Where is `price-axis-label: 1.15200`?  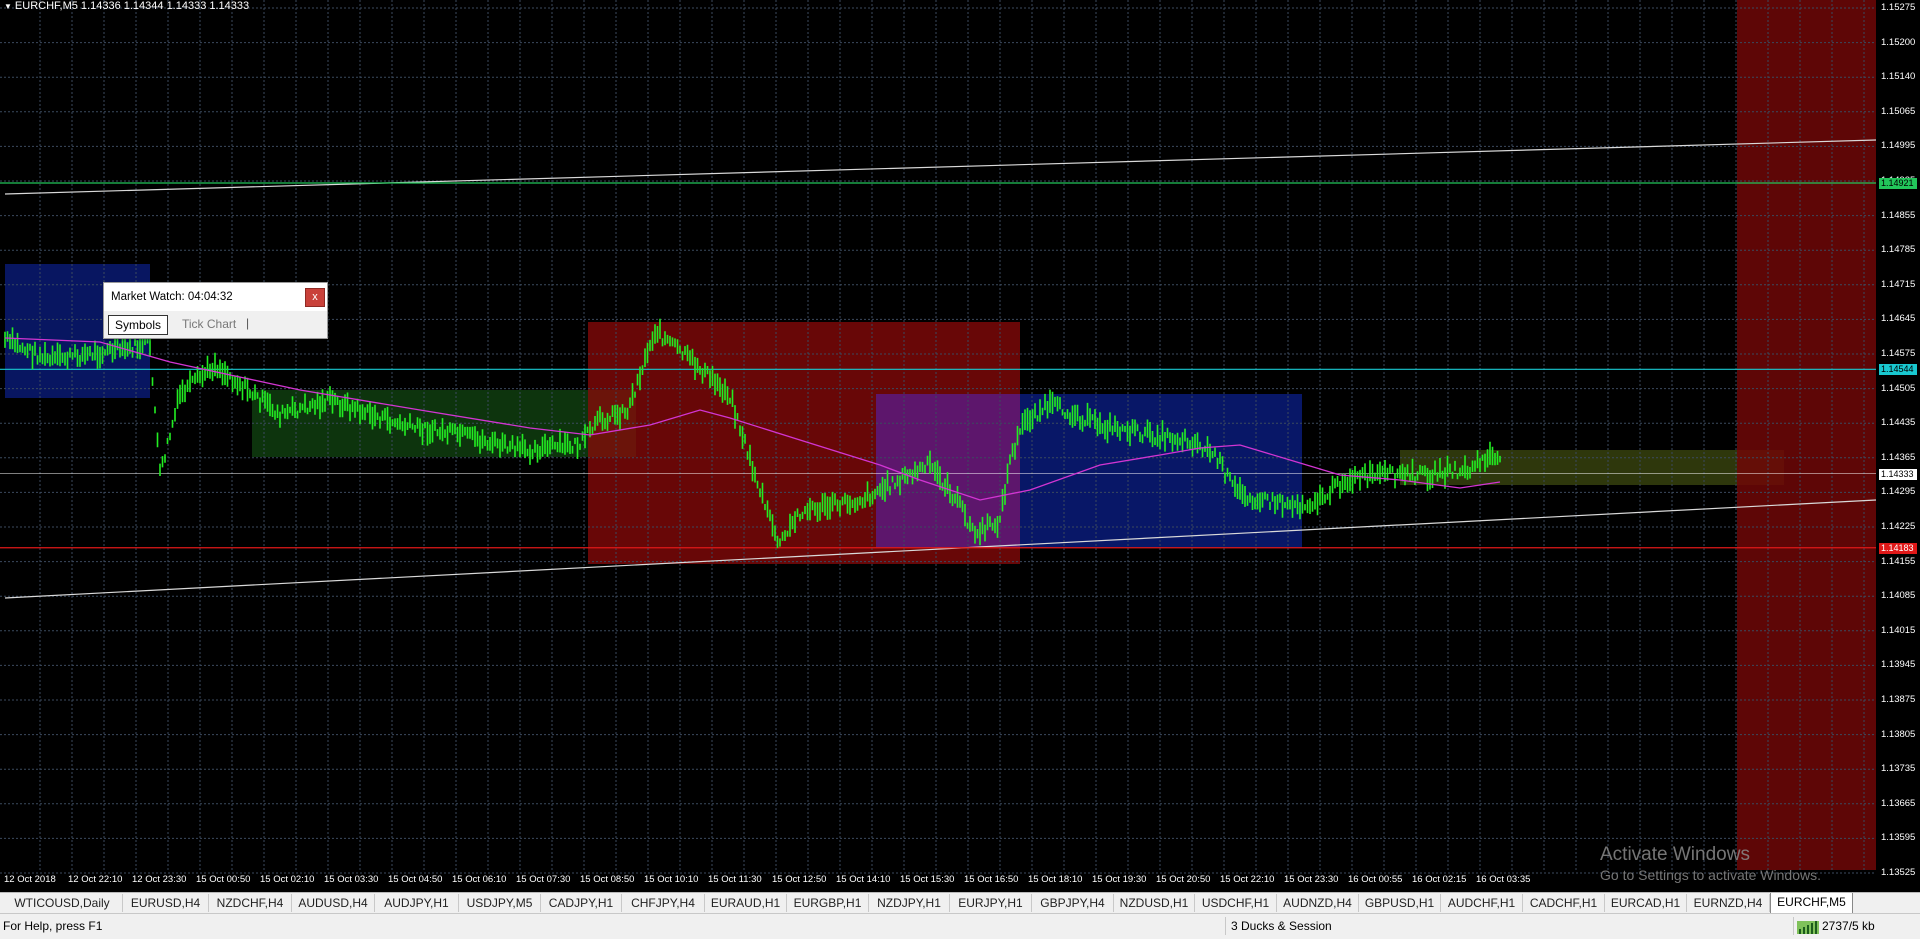 price-axis-label: 1.15200 is located at coordinates (1898, 42).